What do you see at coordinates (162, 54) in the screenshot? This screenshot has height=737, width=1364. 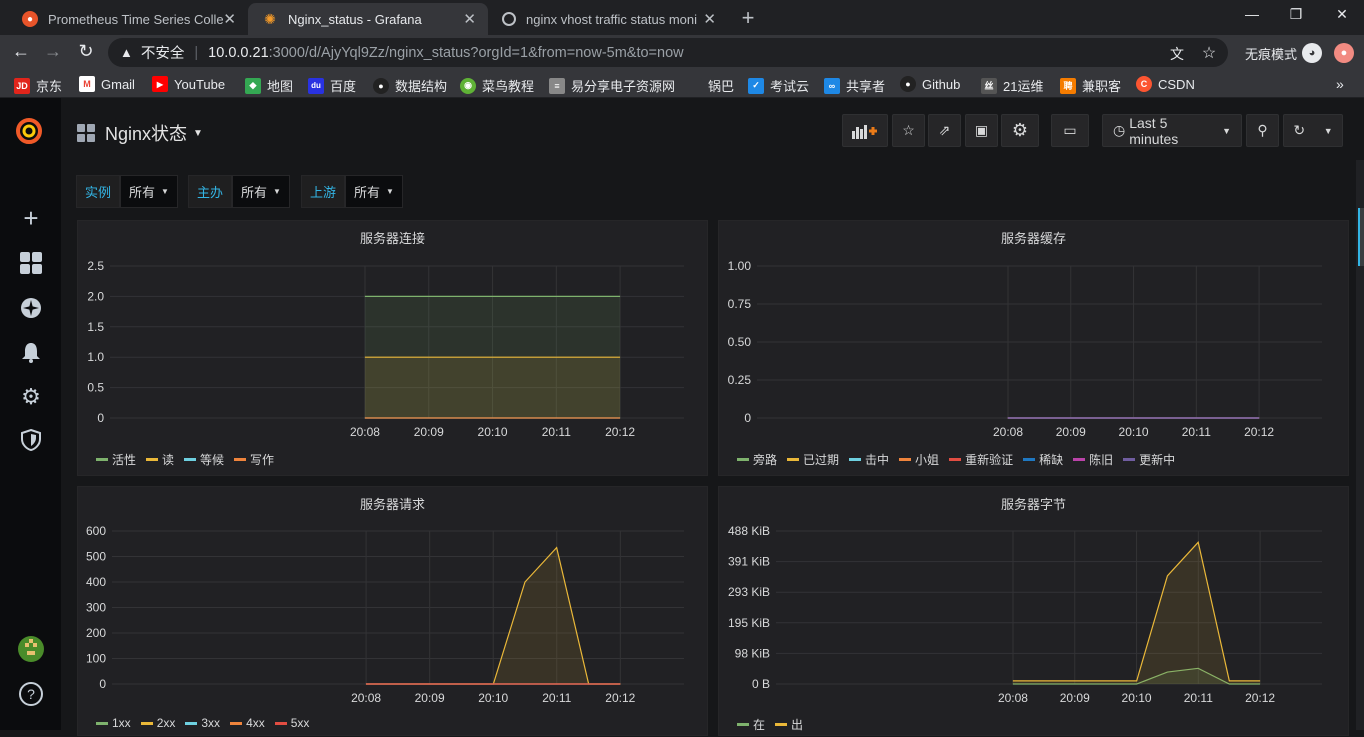 I see `security-label: 不安全` at bounding box center [162, 54].